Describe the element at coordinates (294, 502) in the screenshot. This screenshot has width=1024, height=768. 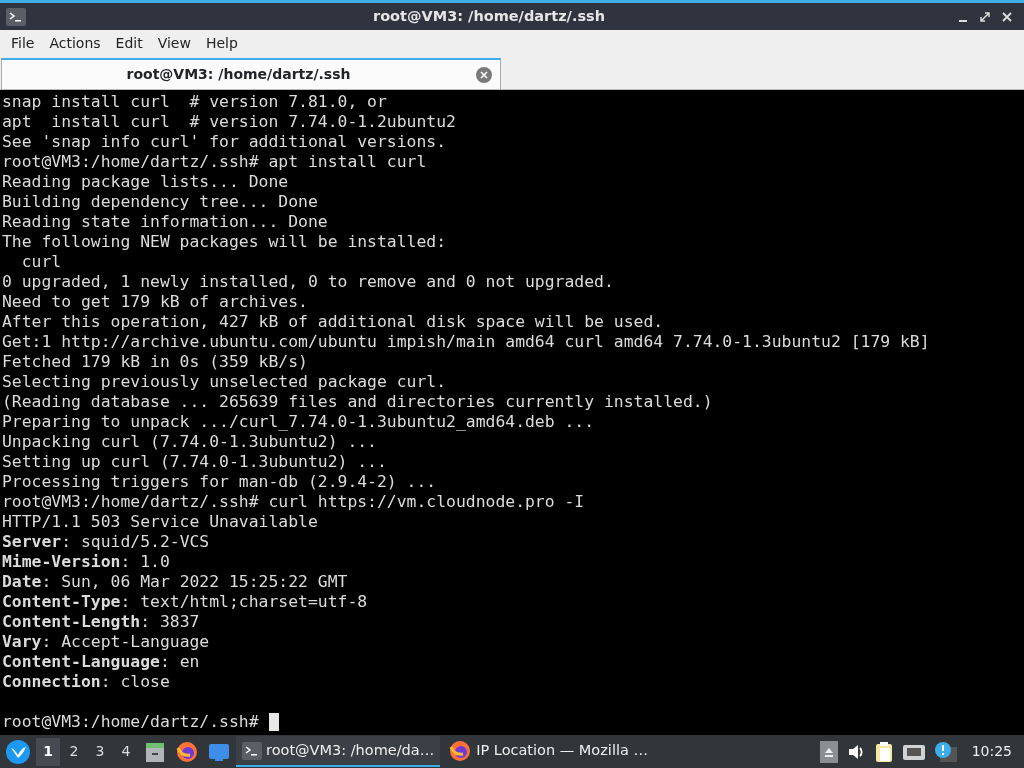
I see `terminal-line: root@VM3:/home/dartz/.ssh# curl https://vm.cloudnode.pro -I` at that location.